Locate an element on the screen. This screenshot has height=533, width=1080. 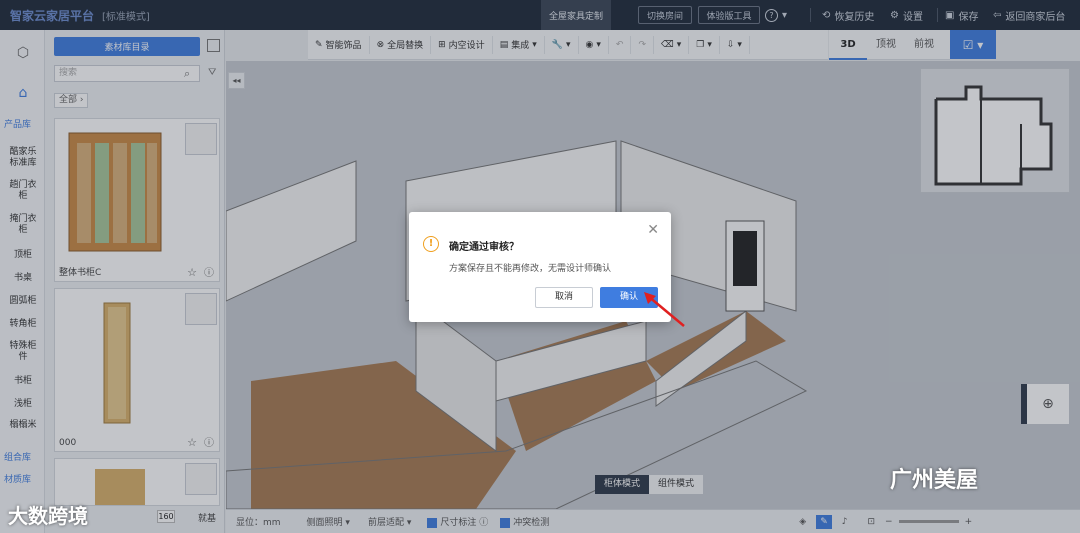
dialog-message: 方案保存且不能再修改，无需设计师确认 is located at coordinates (530, 269).